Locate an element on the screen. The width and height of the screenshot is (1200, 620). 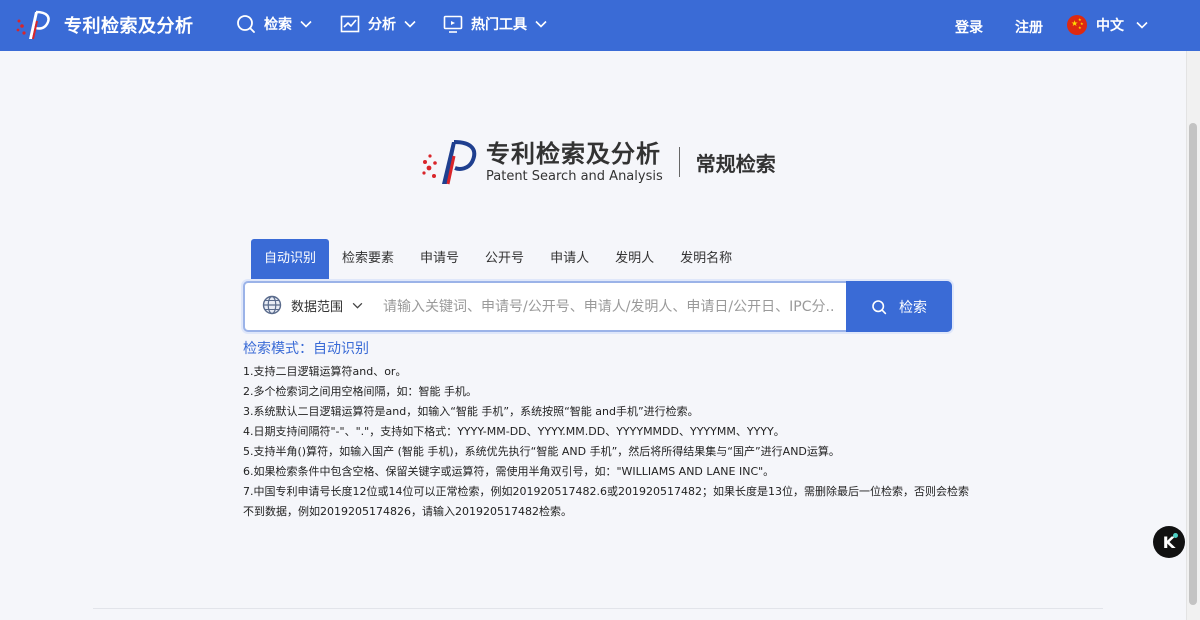
tab-auto-detect: 自动识别 is located at coordinates (290, 259).